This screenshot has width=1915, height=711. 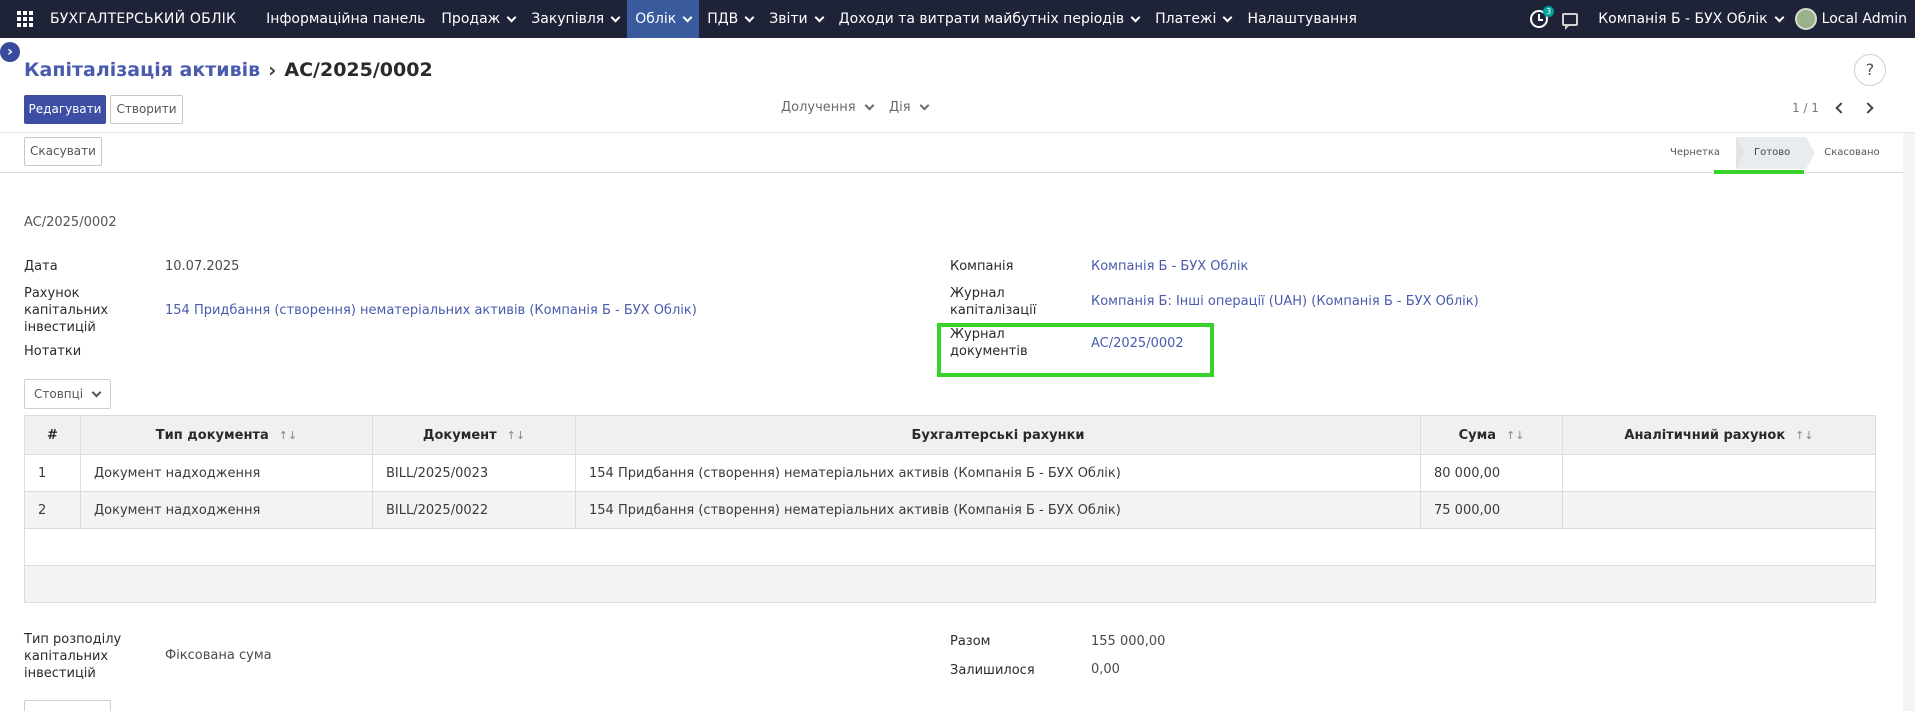 What do you see at coordinates (993, 302) in the screenshot?
I see `journal-label: Журнал капіталізації` at bounding box center [993, 302].